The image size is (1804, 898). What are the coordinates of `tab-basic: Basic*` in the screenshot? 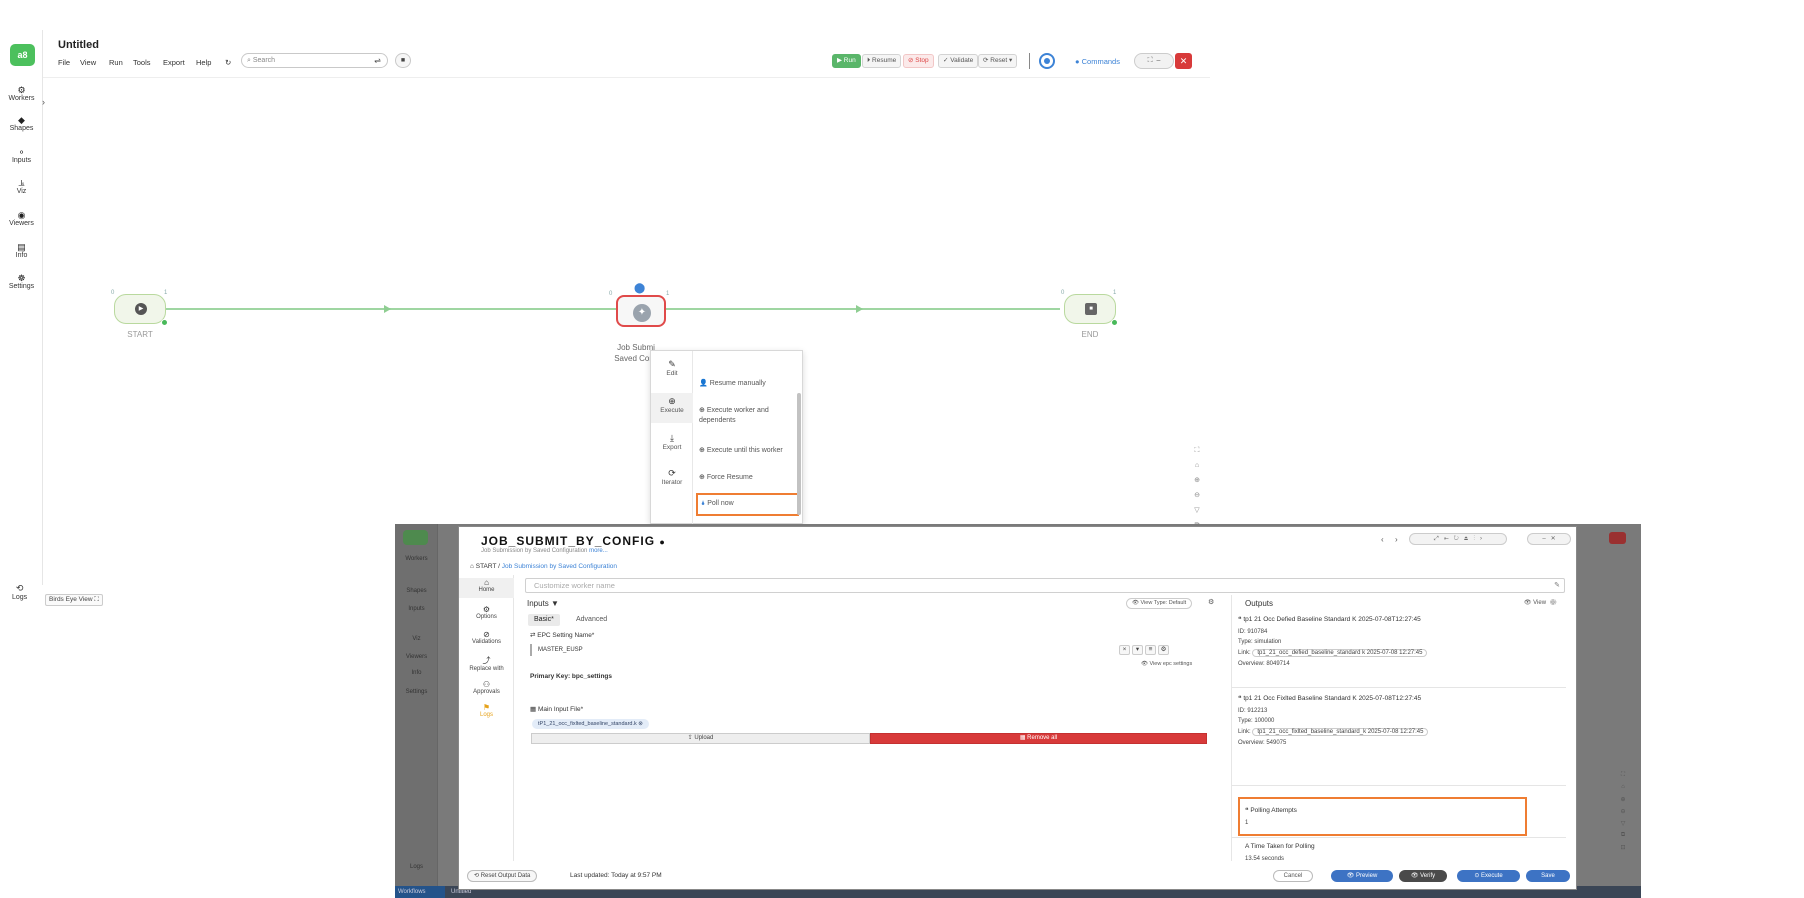 It's located at (544, 620).